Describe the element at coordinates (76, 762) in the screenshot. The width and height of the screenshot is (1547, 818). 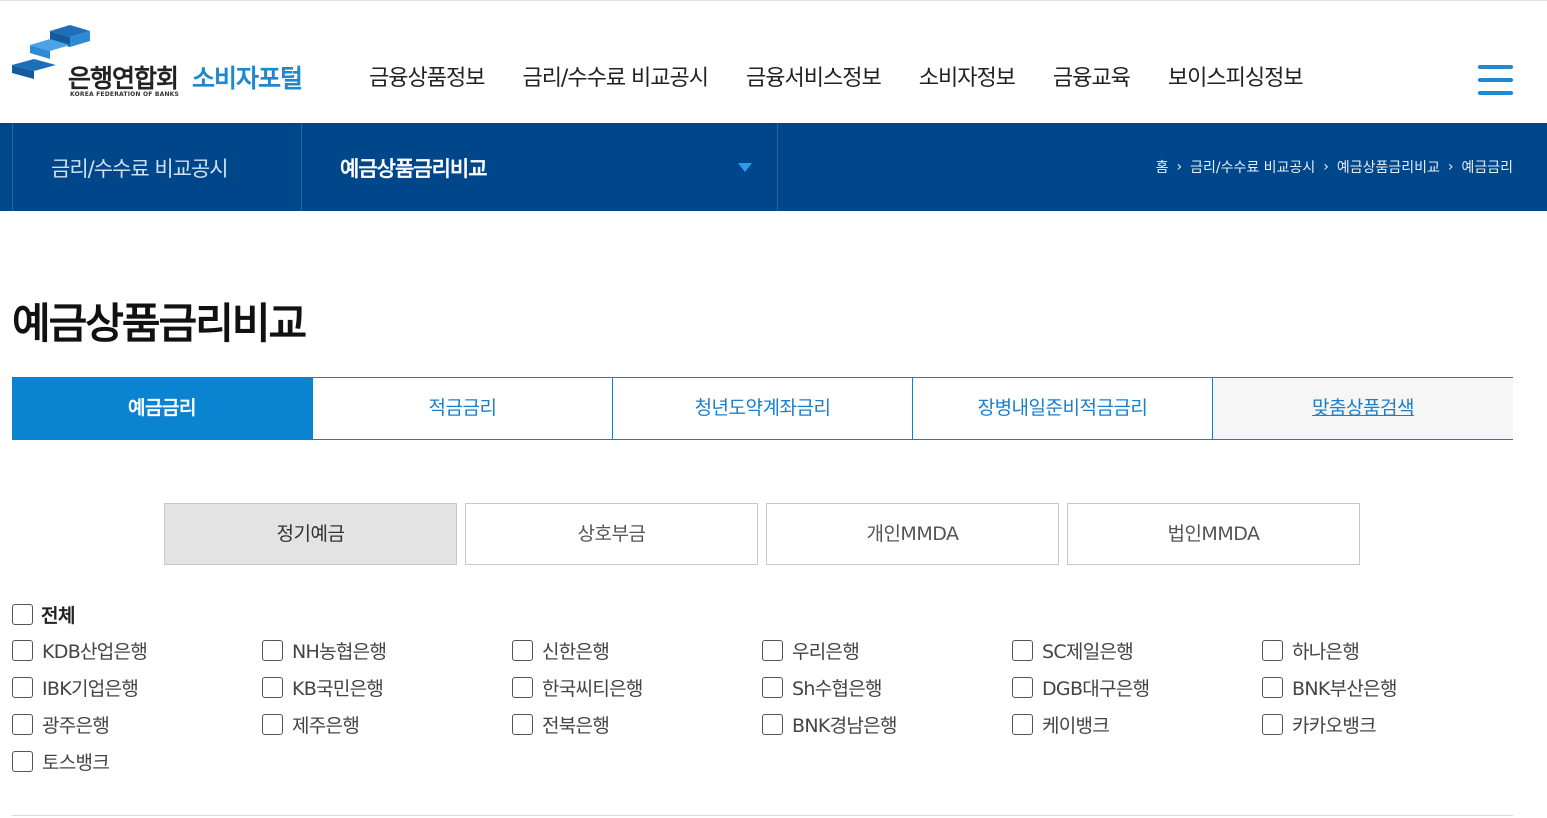
I see `bank-label: 토스뱅크` at that location.